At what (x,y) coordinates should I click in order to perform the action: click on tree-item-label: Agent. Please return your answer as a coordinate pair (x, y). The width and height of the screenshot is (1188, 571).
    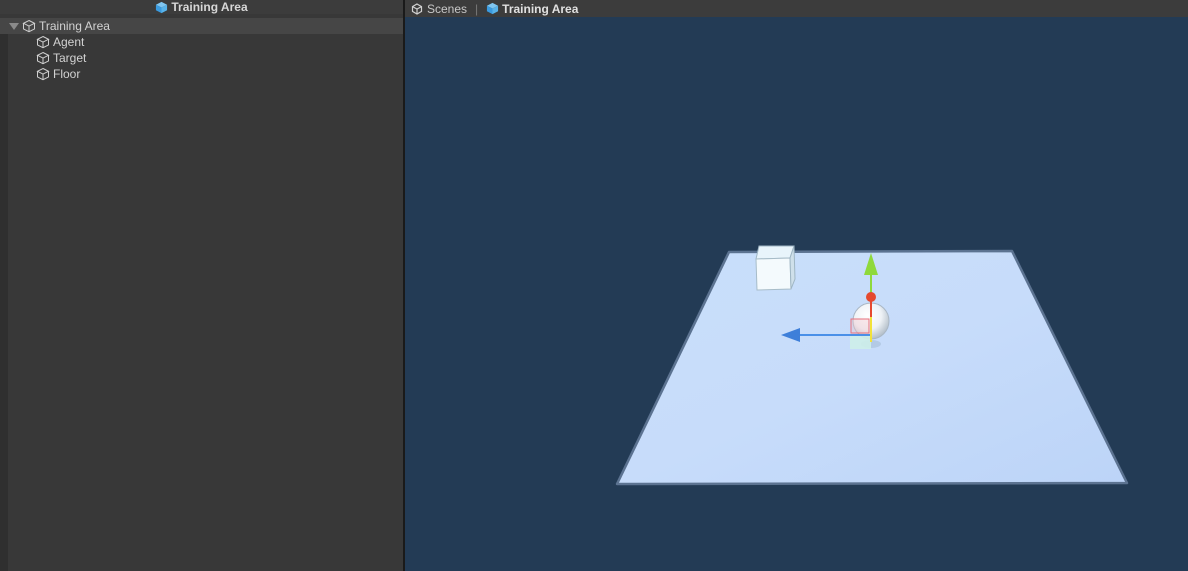
    Looking at the image, I should click on (69, 42).